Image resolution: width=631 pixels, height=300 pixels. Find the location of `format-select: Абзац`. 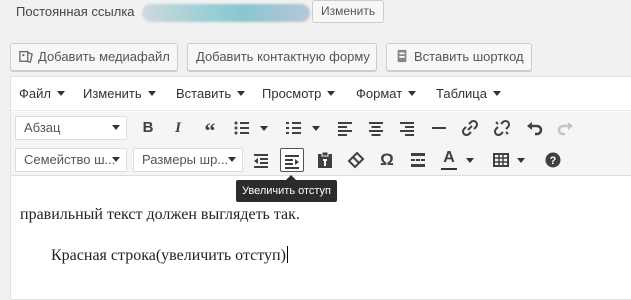

format-select: Абзац is located at coordinates (71, 128).